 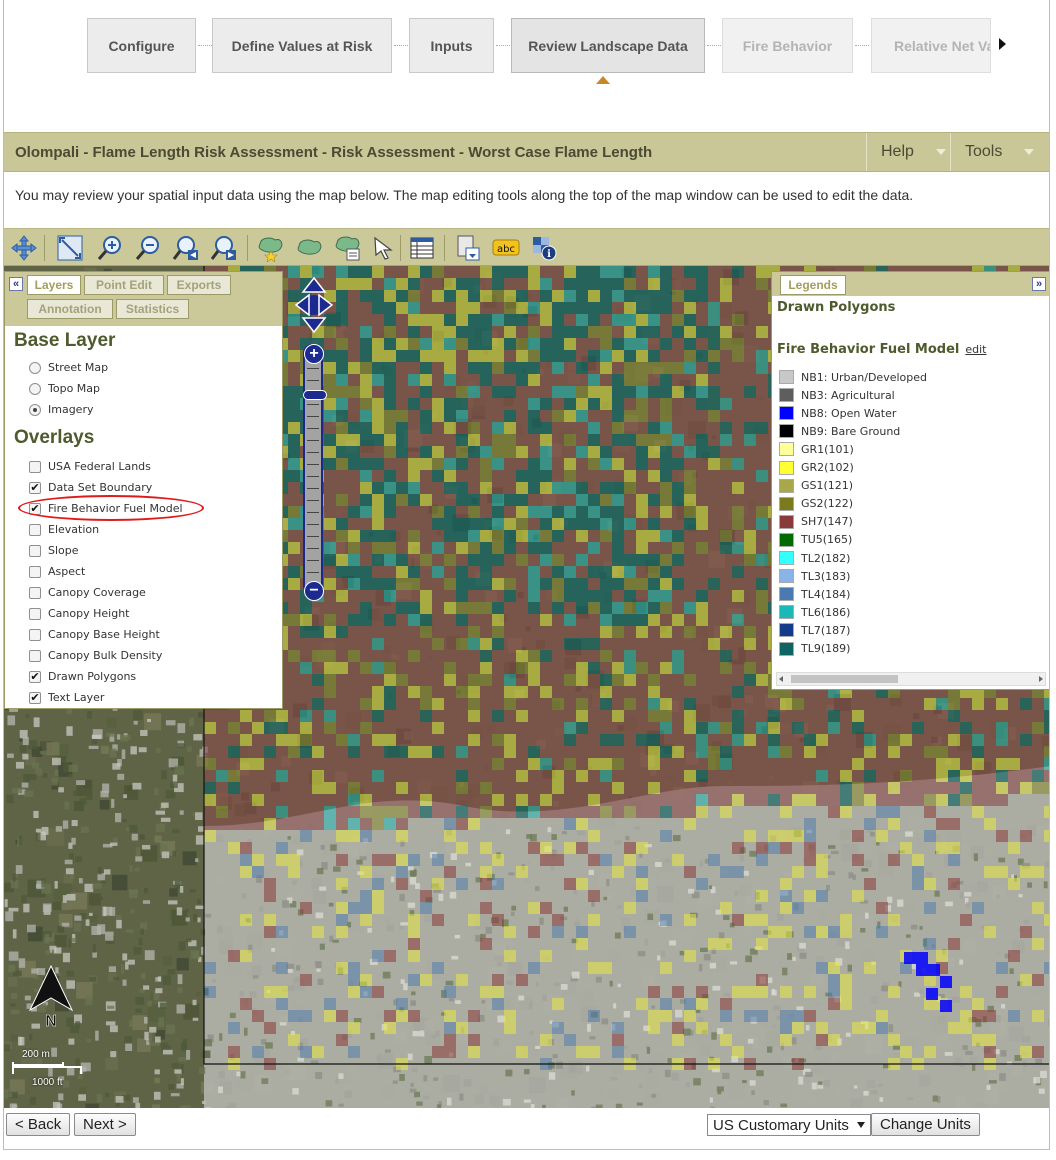 What do you see at coordinates (95, 655) in the screenshot?
I see `overlay-item: Canopy Bulk Density` at bounding box center [95, 655].